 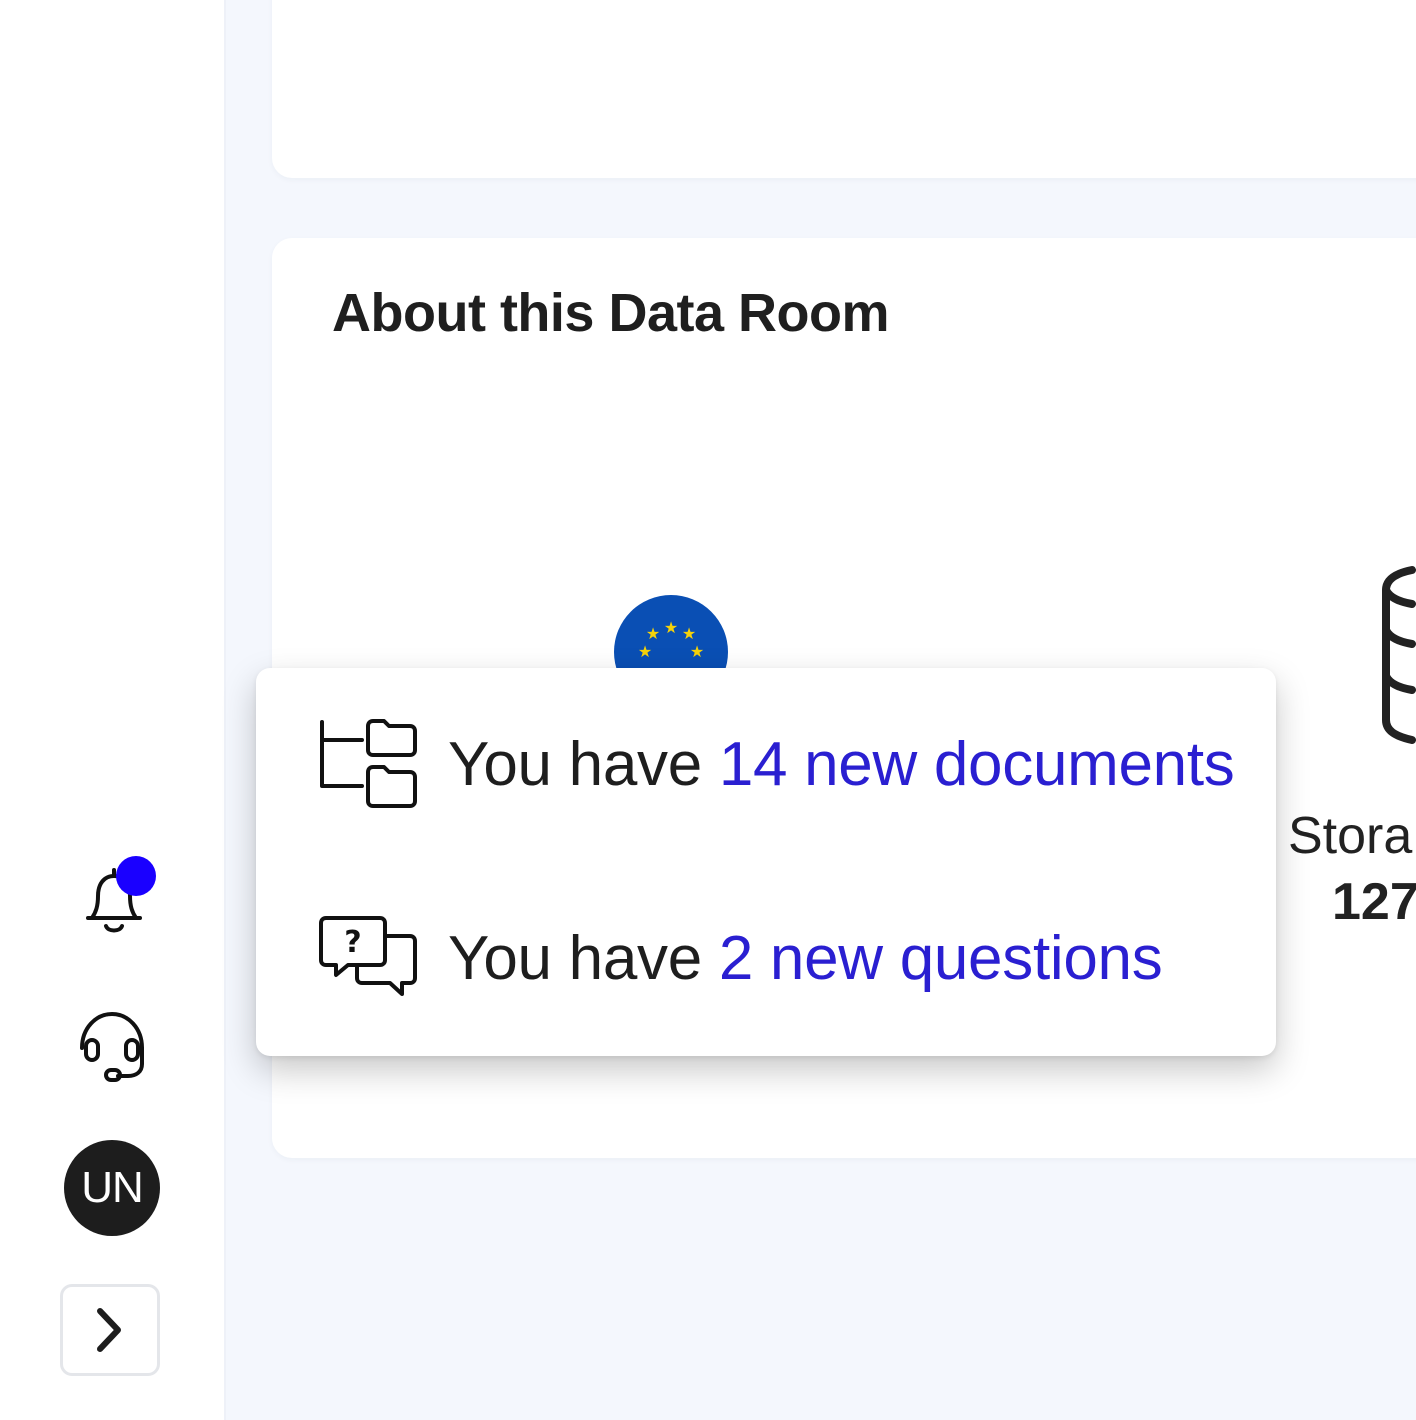 I want to click on new-questions-text: You have 2 new questions, so click(x=805, y=958).